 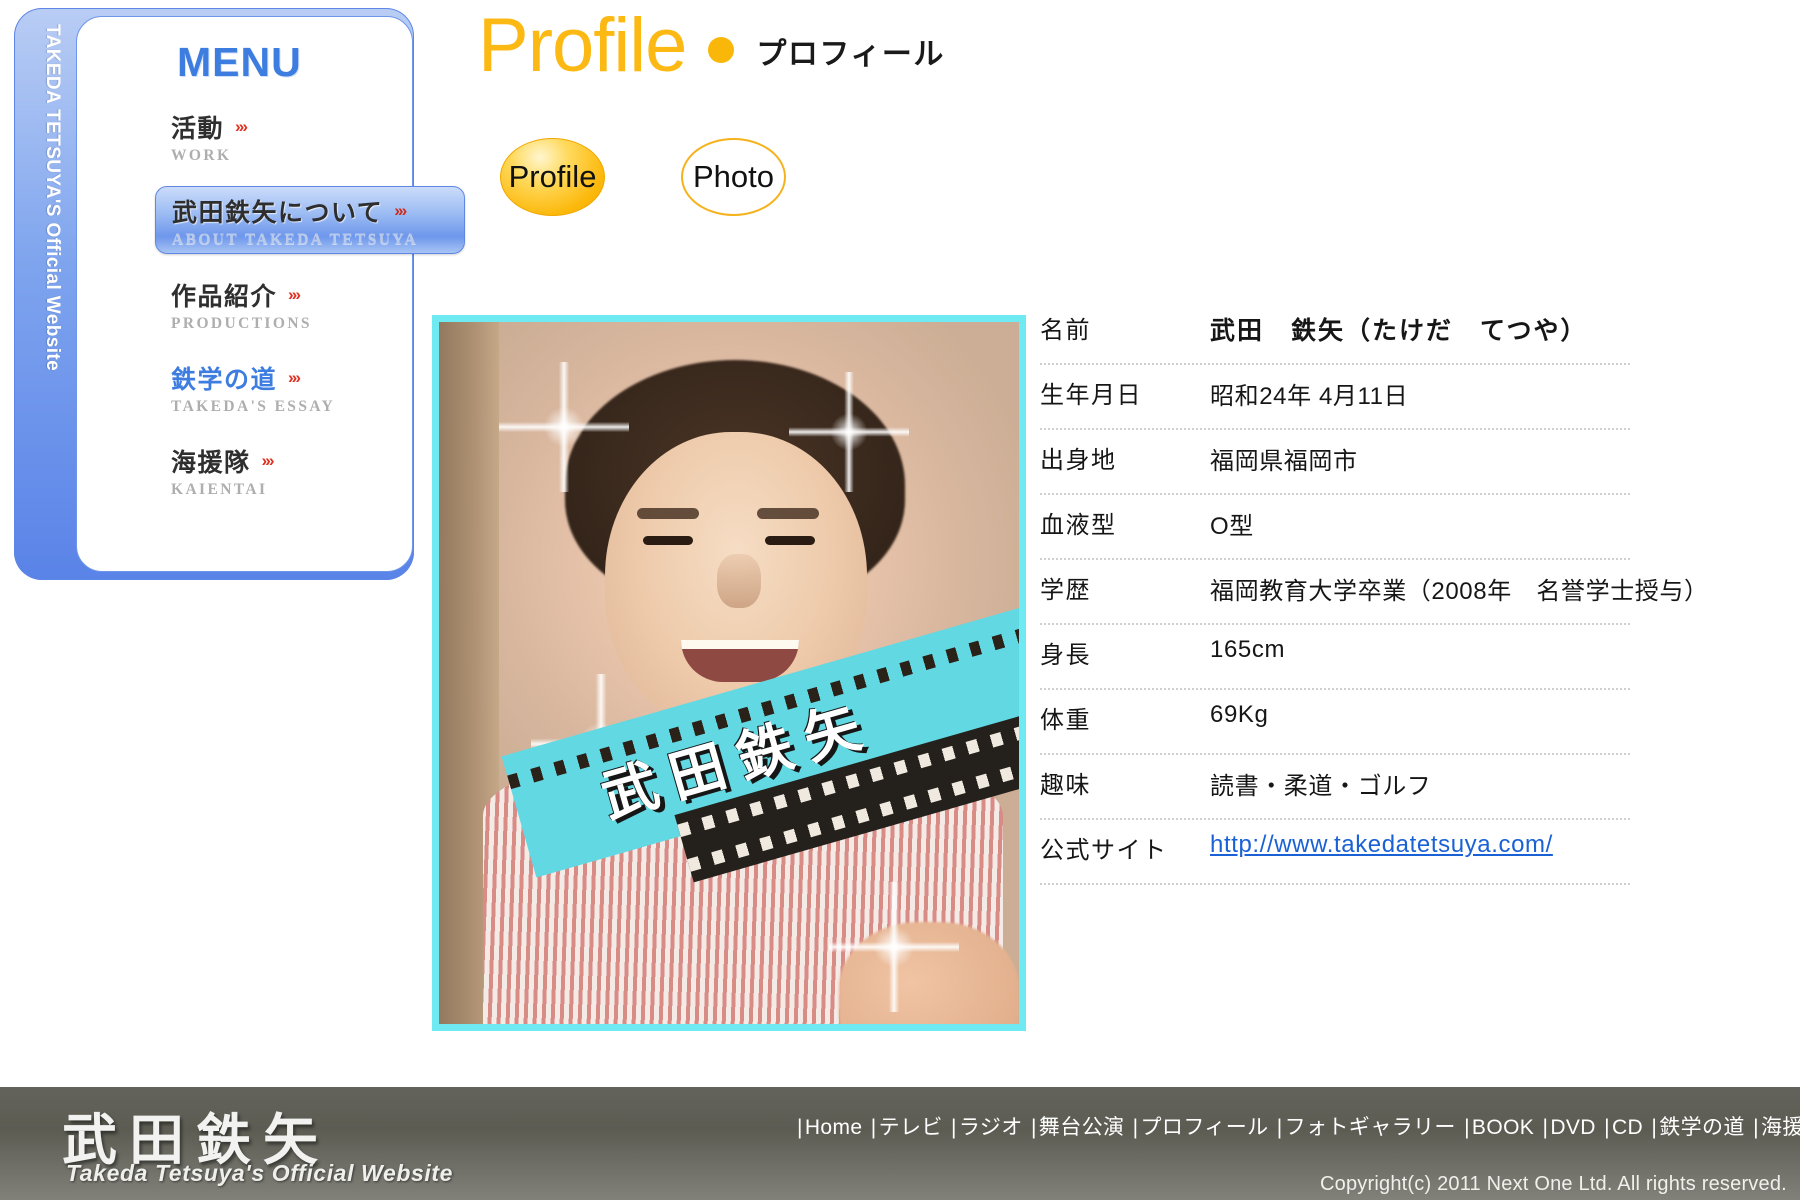 I want to click on profile-label: 血液型, so click(x=1078, y=525).